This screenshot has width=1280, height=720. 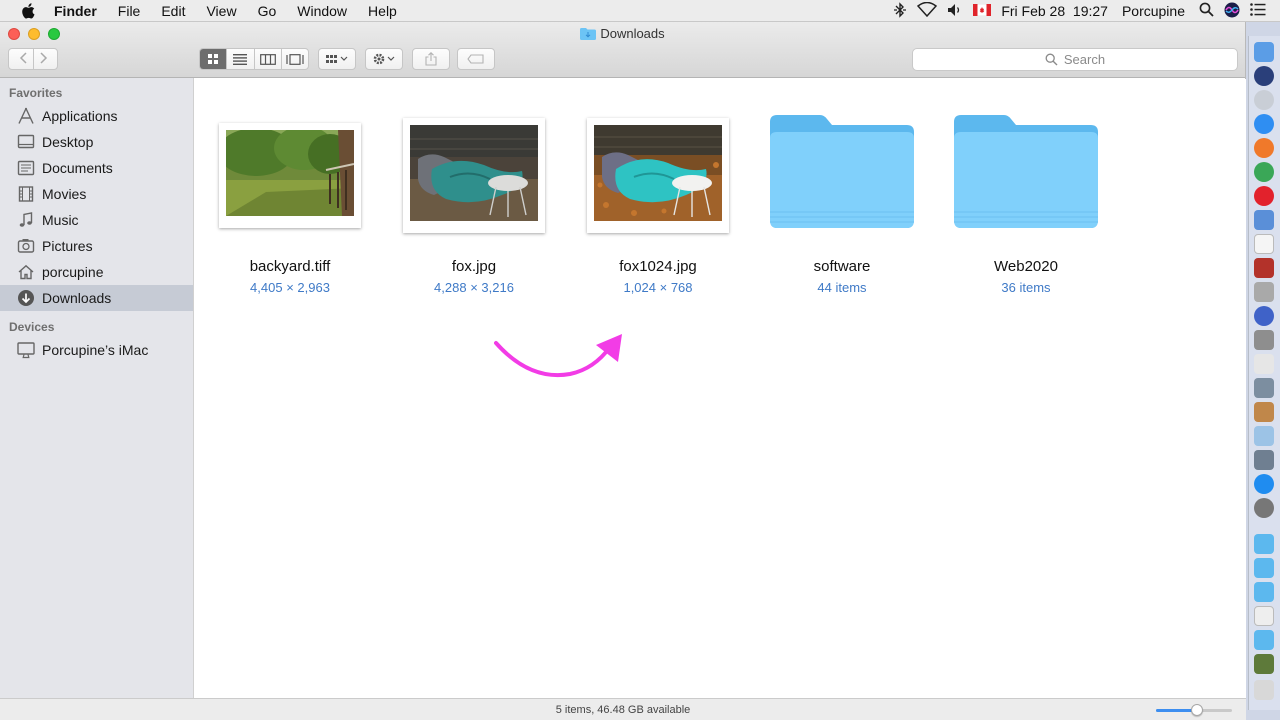 What do you see at coordinates (28, 11) in the screenshot?
I see `apple-menu-icon` at bounding box center [28, 11].